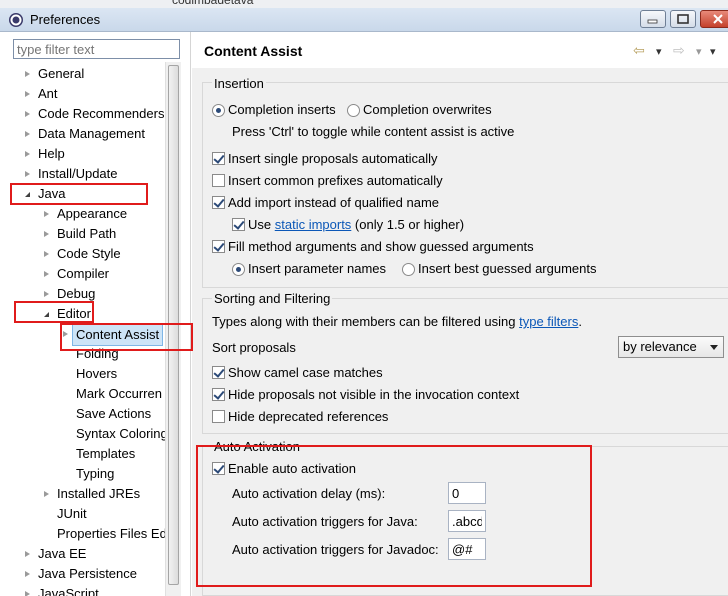  Describe the element at coordinates (62, 553) in the screenshot. I see `tree-item-label: Java EE` at that location.